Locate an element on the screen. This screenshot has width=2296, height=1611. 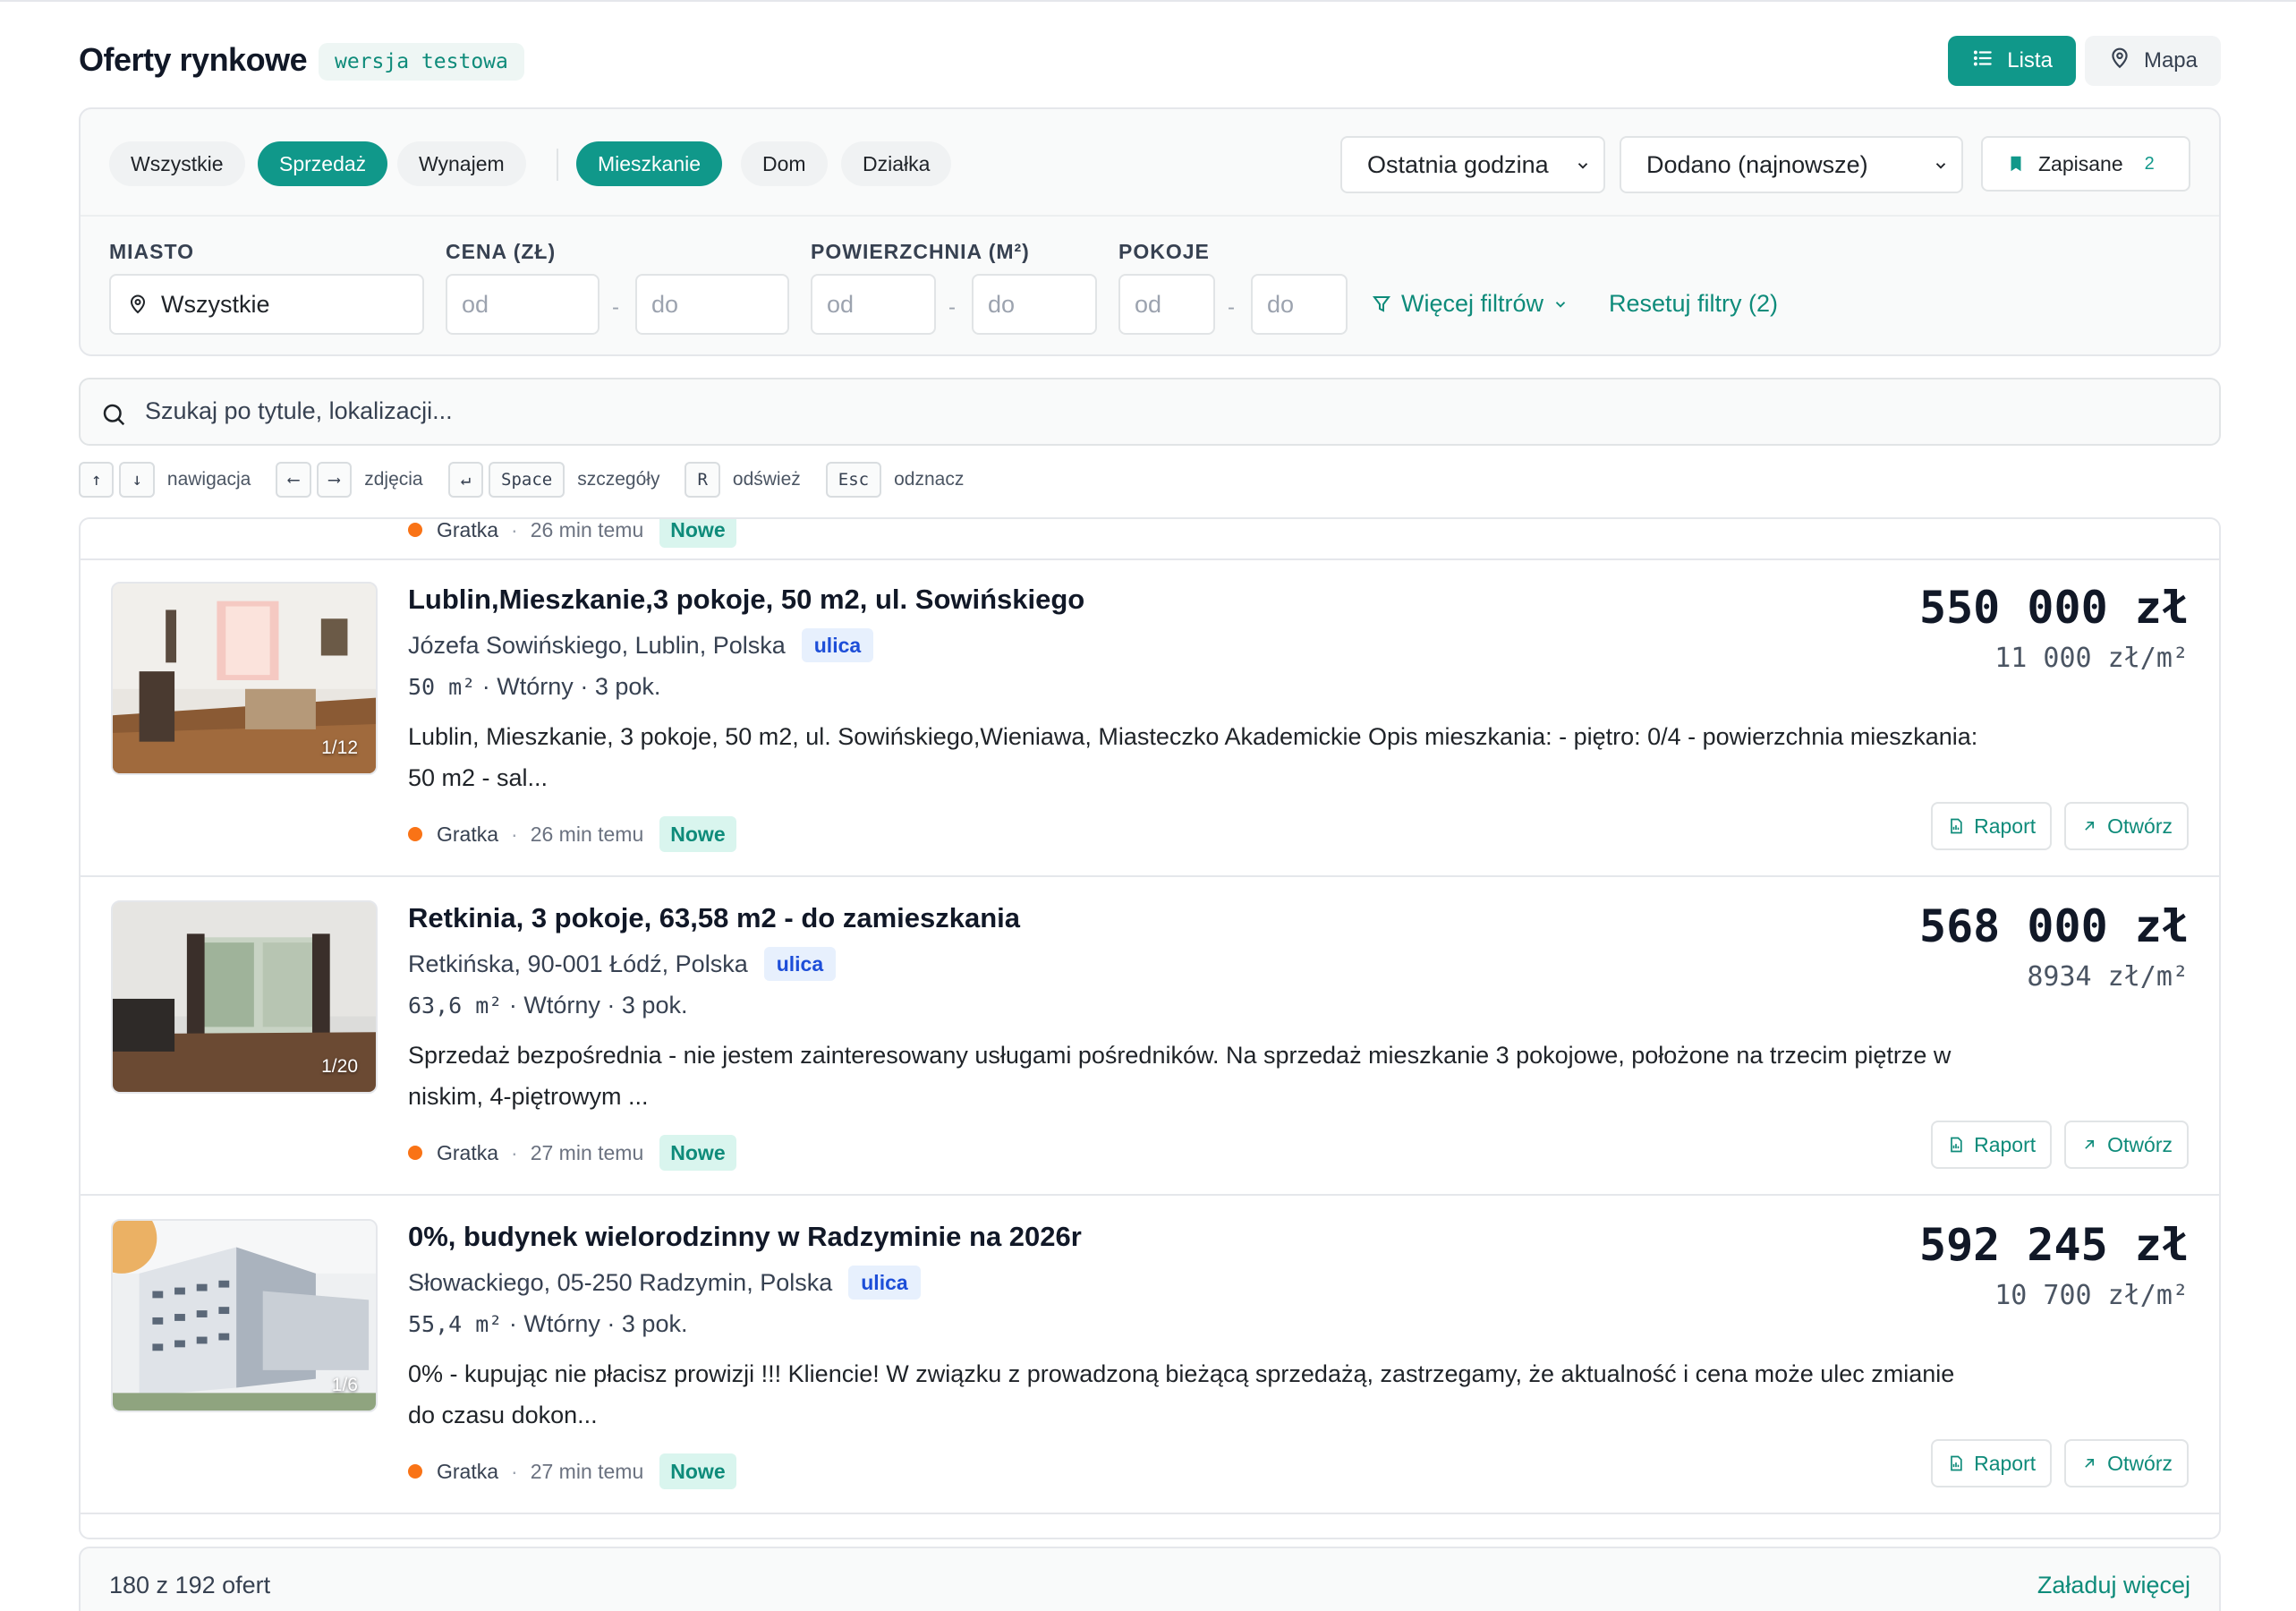
photo-counter: 1/20 is located at coordinates (339, 1066).